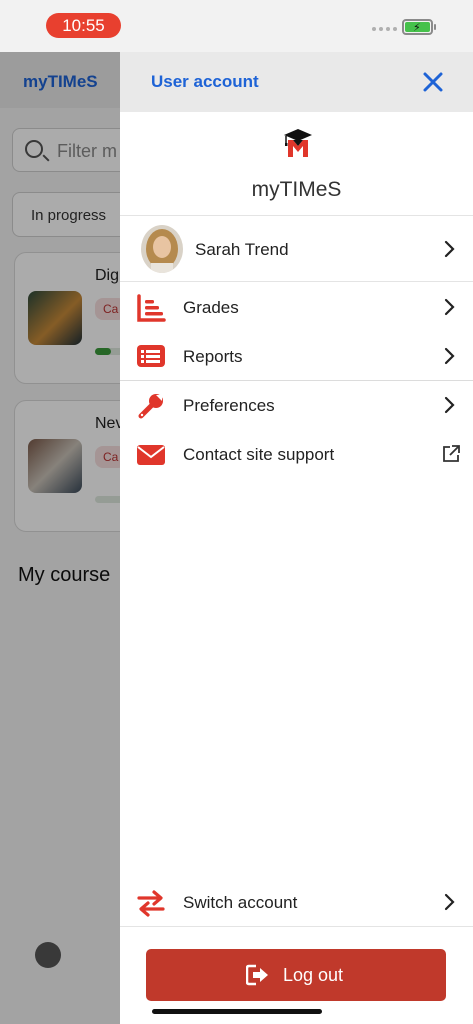  I want to click on switch-account-row: Switch account, so click(296, 902).